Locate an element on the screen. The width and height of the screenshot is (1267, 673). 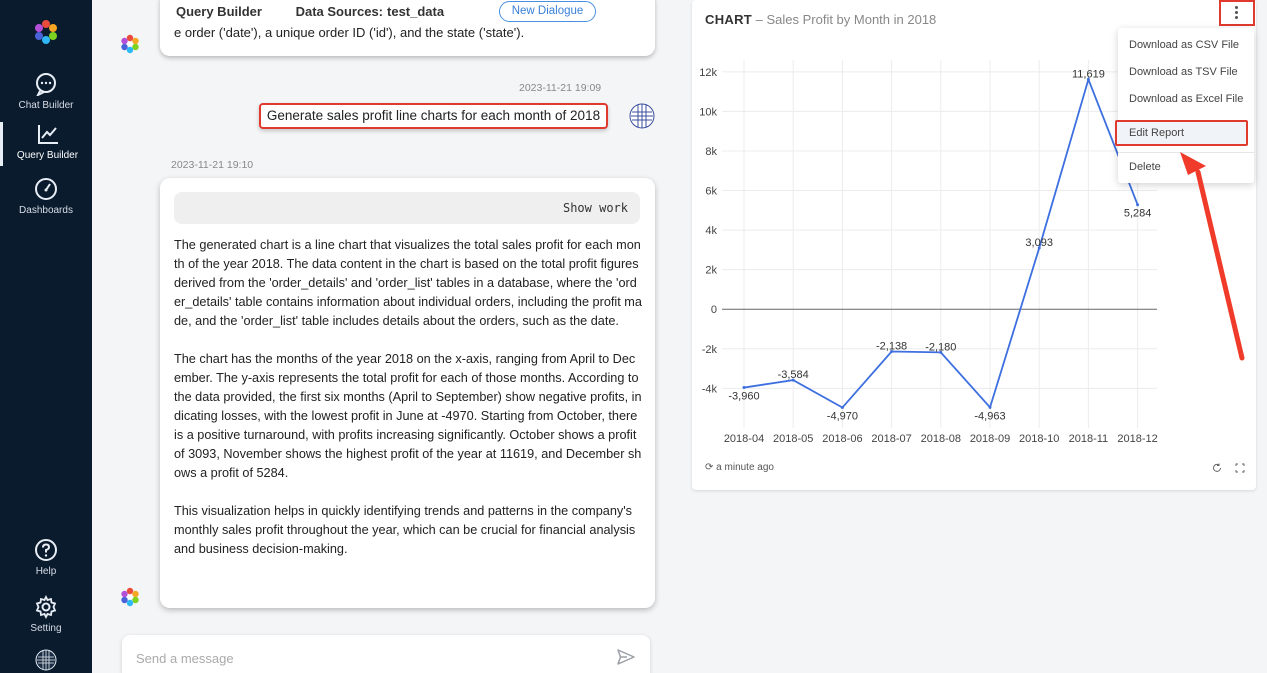
y-tick-label: 10k is located at coordinates (708, 112).